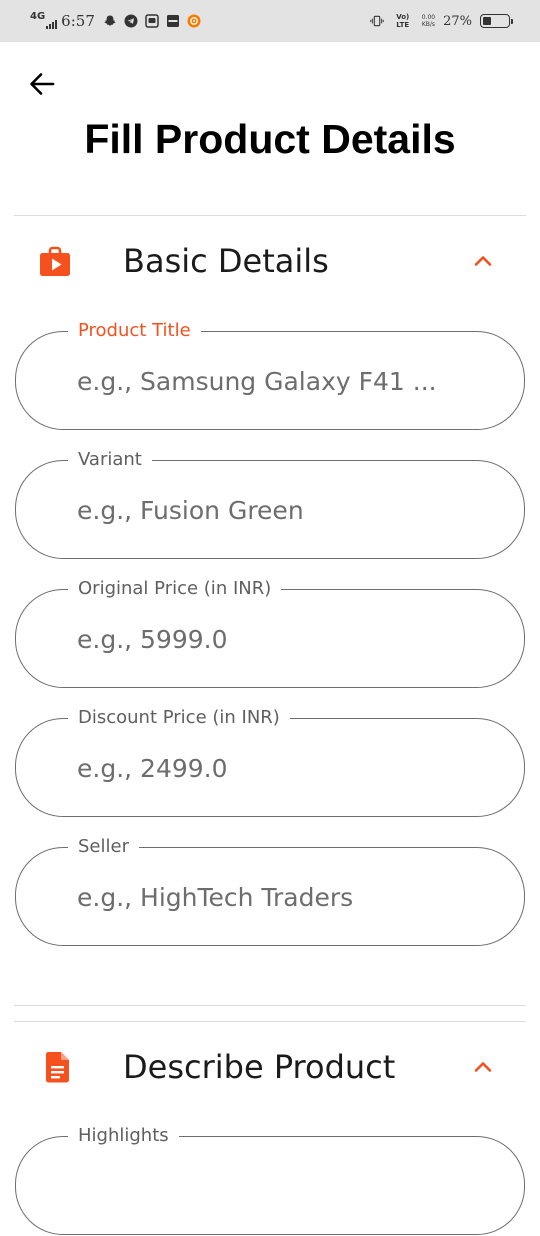 This screenshot has height=1236, width=540. I want to click on section-header-describe-product: Describe Product, so click(270, 1066).